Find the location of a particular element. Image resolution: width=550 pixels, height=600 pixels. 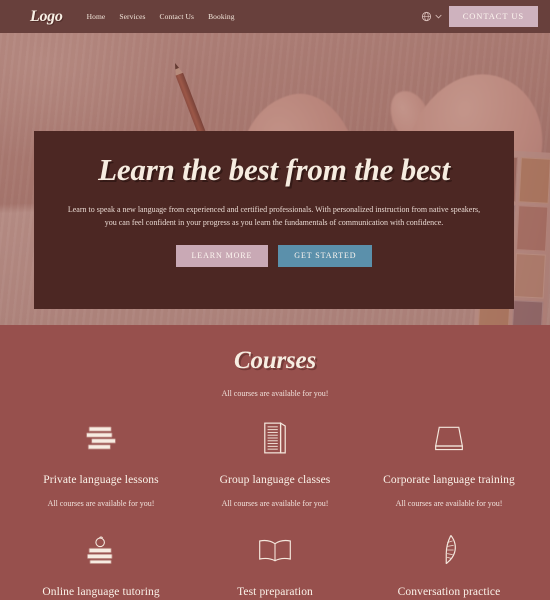

course-title: Private language lessons is located at coordinates (101, 480).